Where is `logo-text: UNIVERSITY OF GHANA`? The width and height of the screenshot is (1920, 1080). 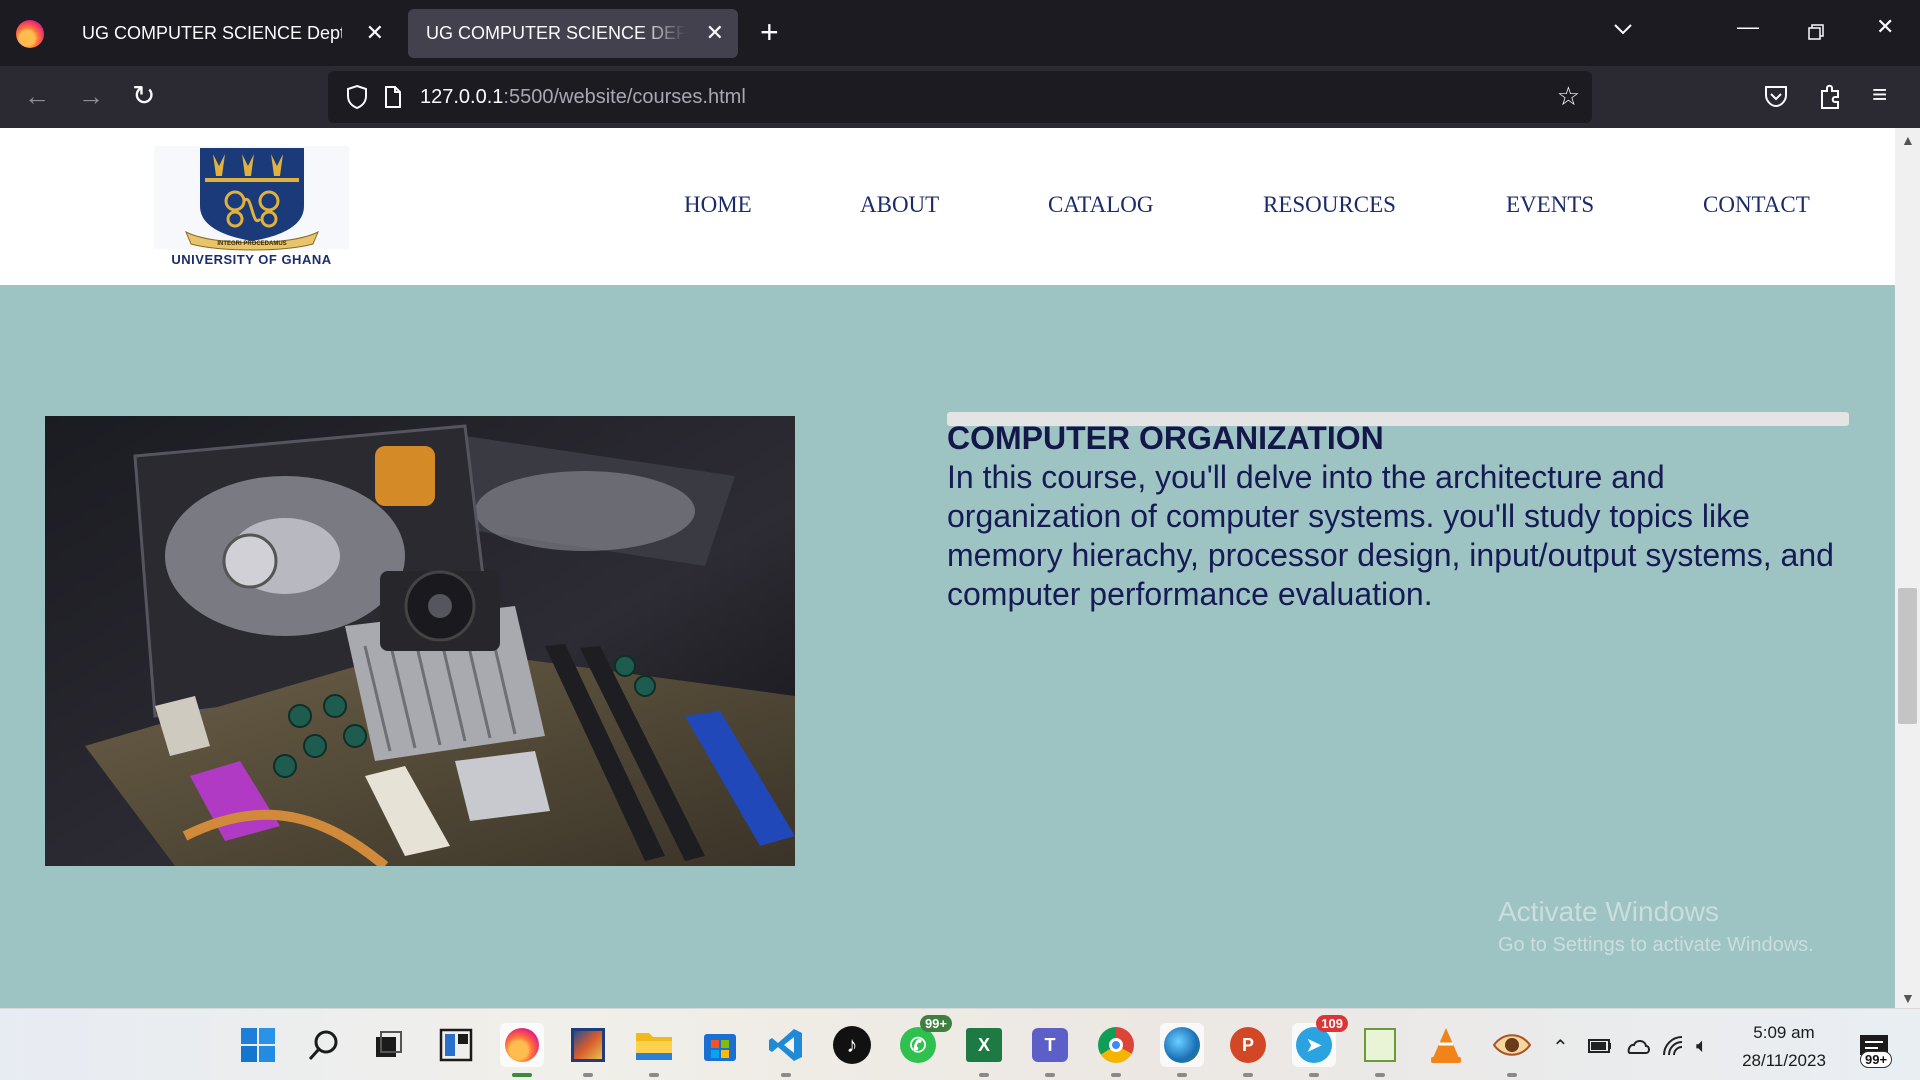 logo-text: UNIVERSITY OF GHANA is located at coordinates (251, 259).